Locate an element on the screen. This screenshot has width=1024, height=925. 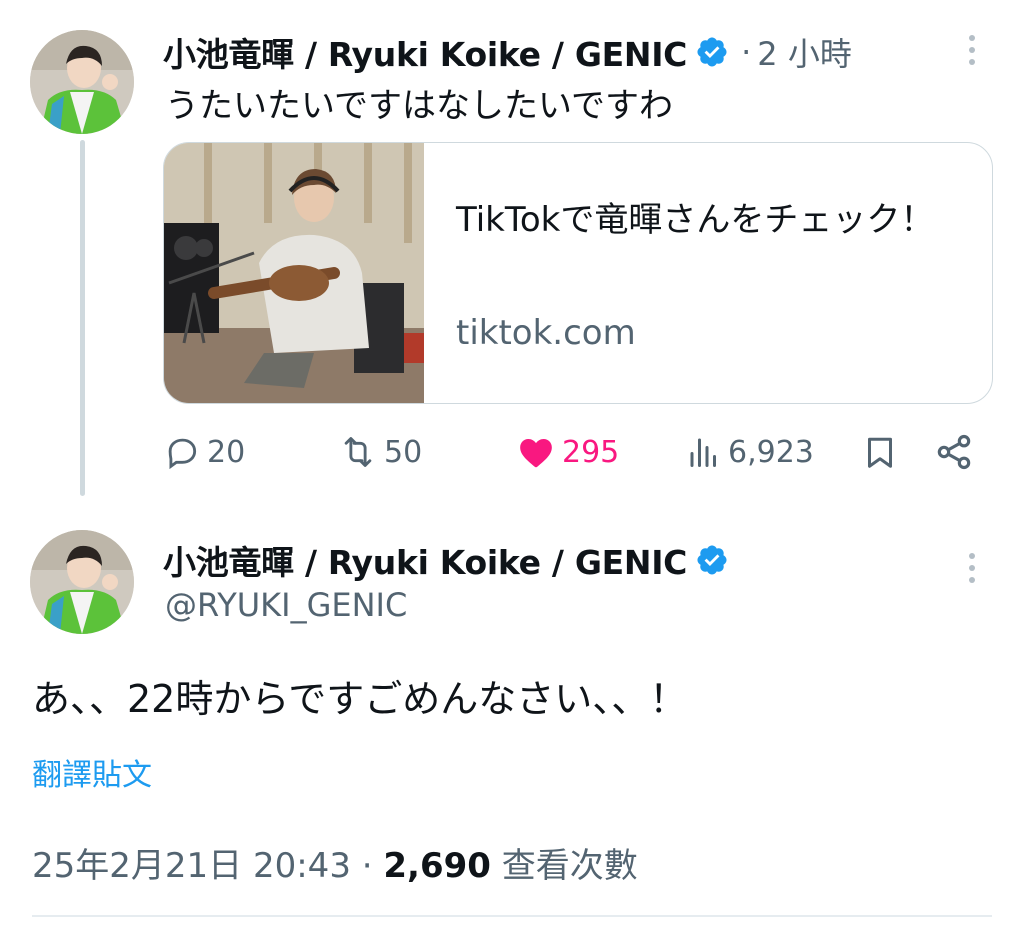
timestamp: 25年2月21日 20:43 is located at coordinates (191, 866).